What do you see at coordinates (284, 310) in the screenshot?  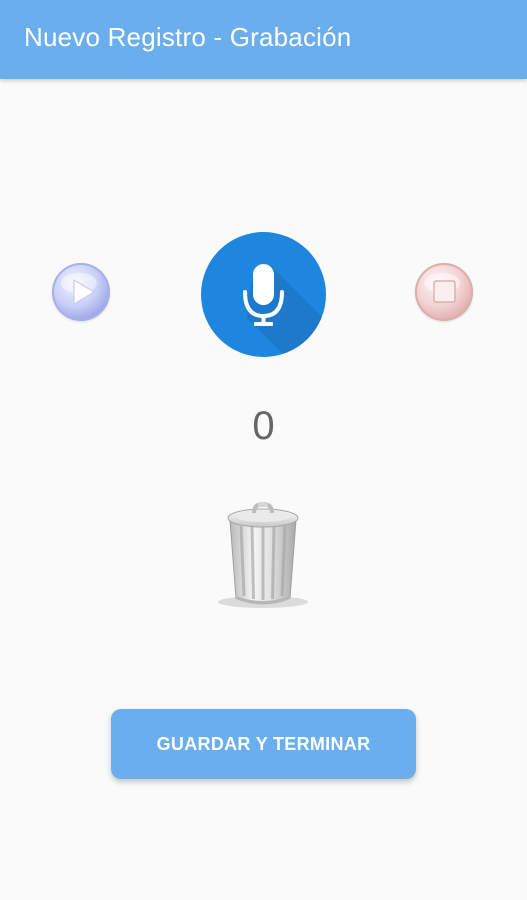 I see `microphone-icon` at bounding box center [284, 310].